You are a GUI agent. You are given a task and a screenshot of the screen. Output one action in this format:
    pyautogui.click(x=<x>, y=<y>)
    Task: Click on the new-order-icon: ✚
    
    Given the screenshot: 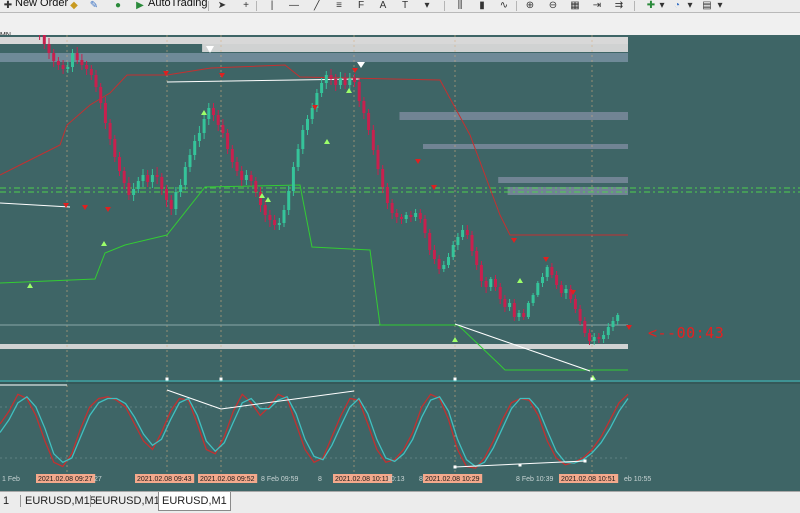 What is the action you would take?
    pyautogui.click(x=8, y=5)
    